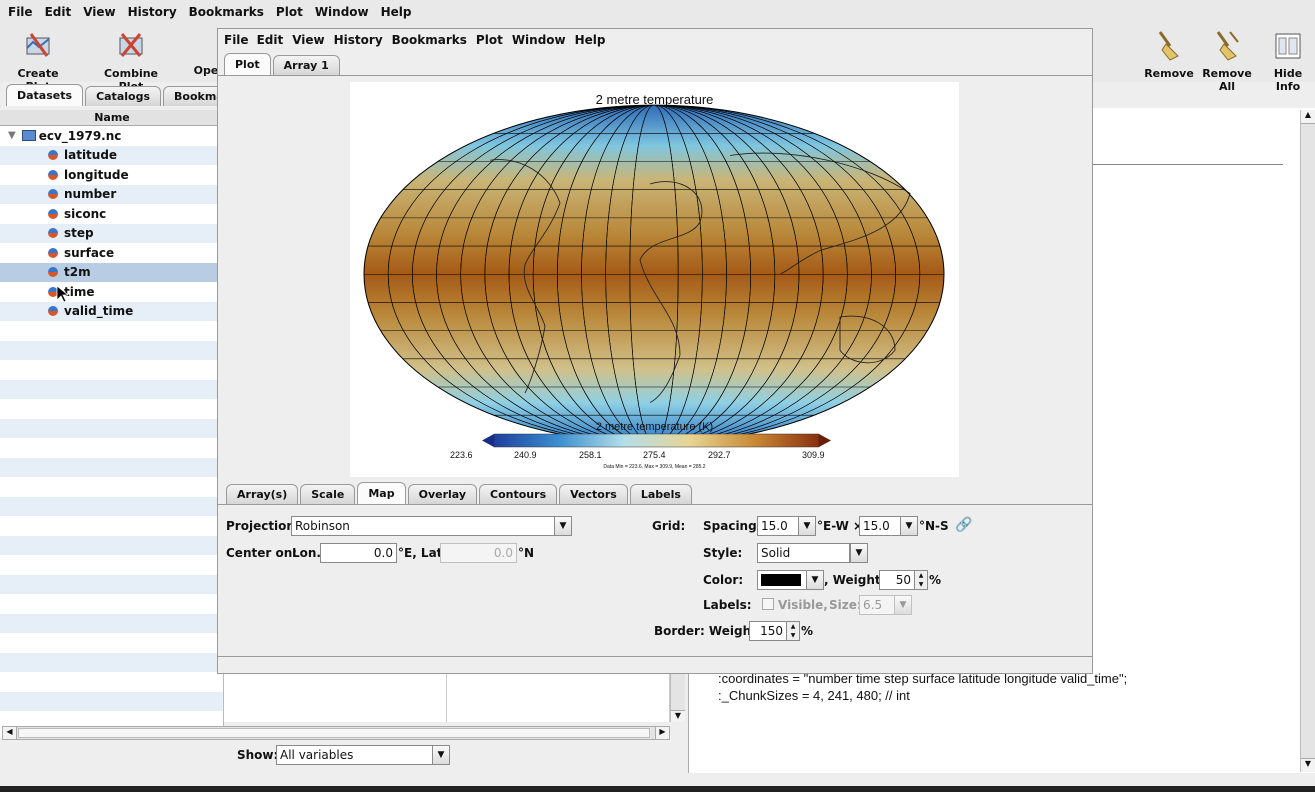 The width and height of the screenshot is (1315, 792). Describe the element at coordinates (825, 440) in the screenshot. I see `colorbar-max-arrow` at that location.